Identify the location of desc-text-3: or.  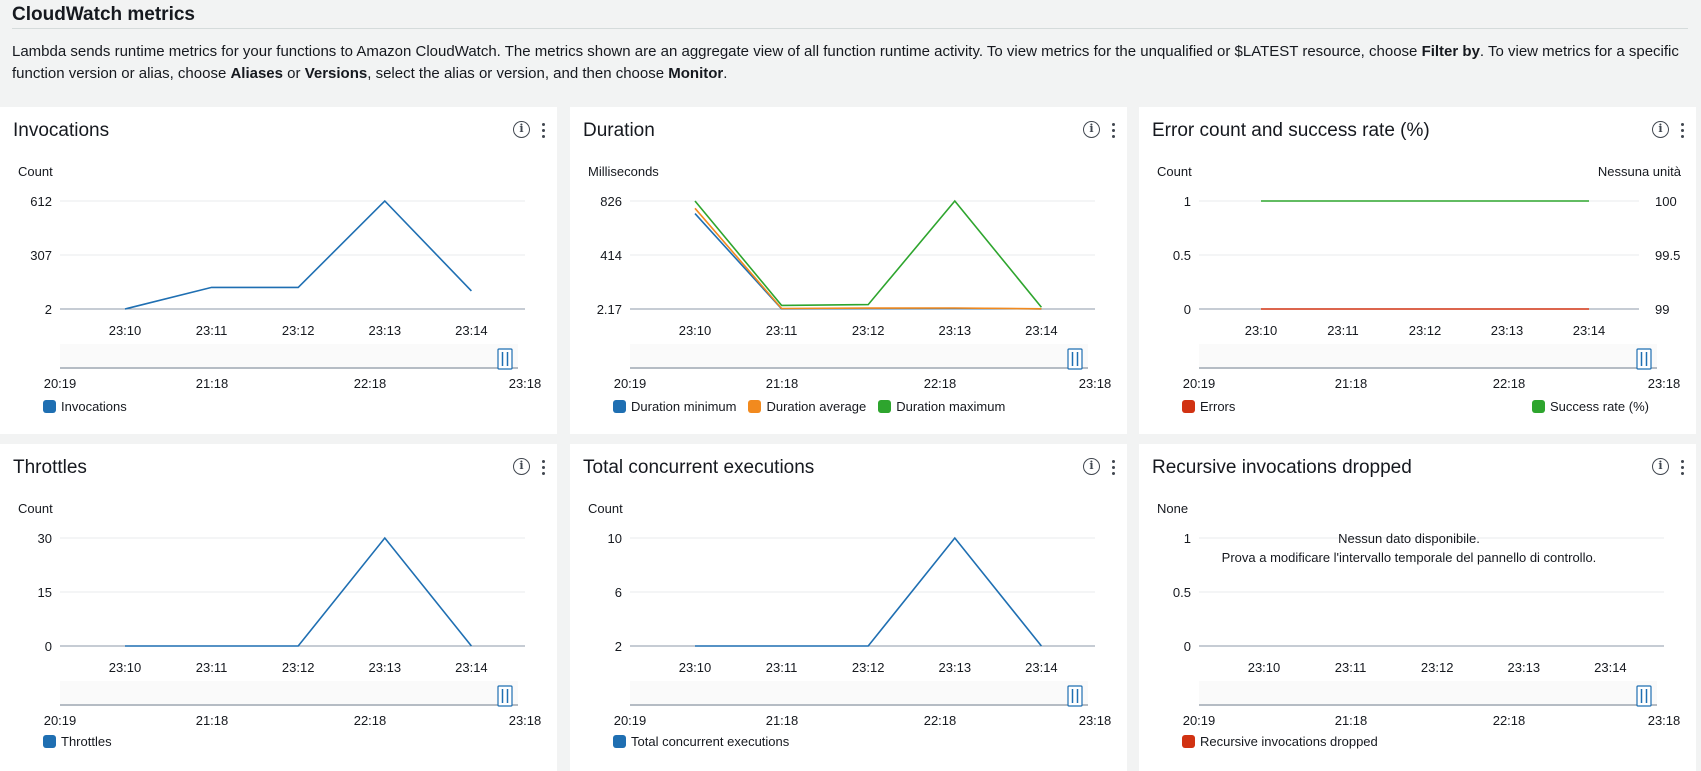
(294, 73).